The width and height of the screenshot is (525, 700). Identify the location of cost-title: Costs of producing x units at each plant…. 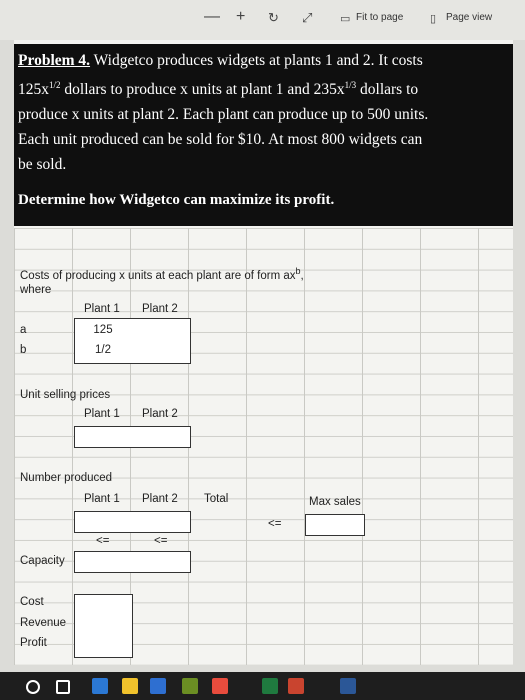
(162, 274).